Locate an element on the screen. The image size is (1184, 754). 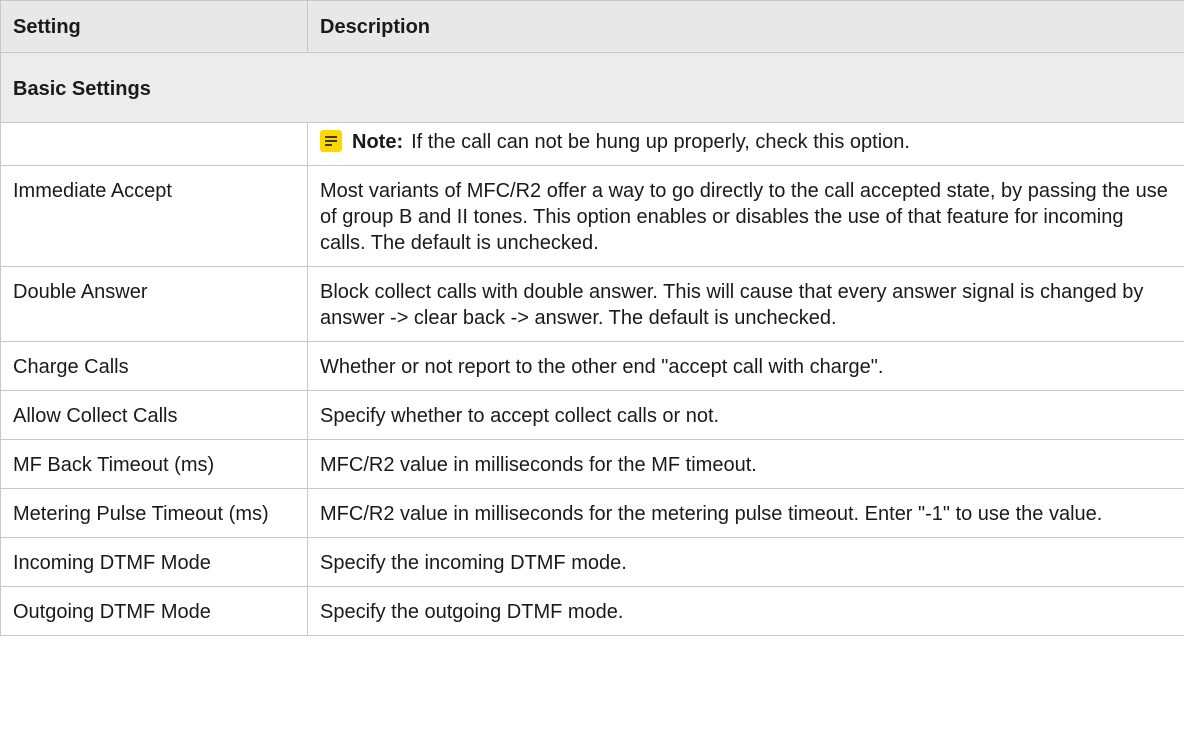
setting-cell: Immediate Accept is located at coordinates (154, 216).